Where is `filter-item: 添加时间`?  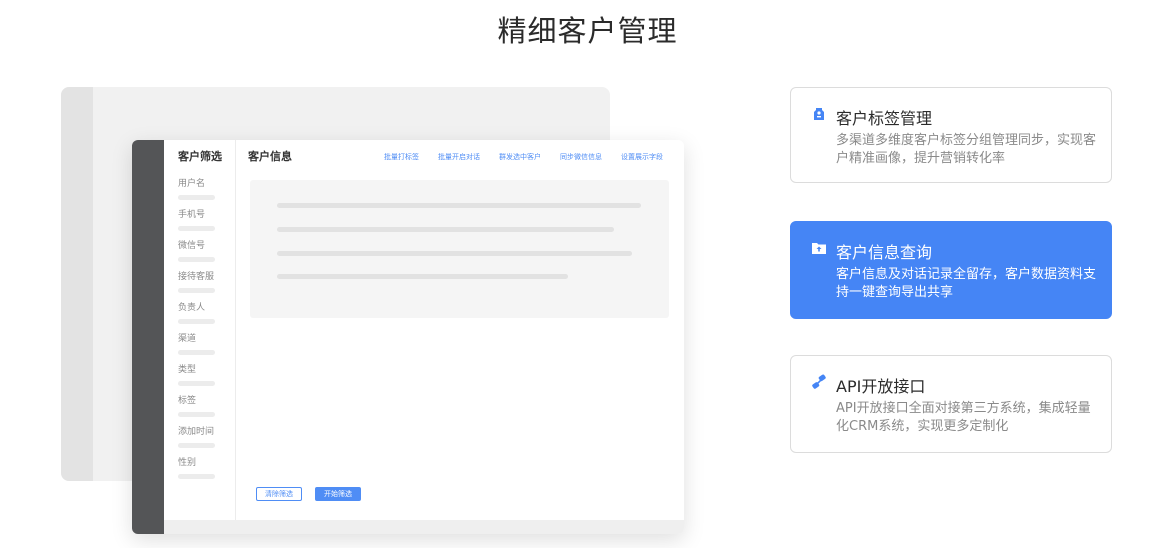
filter-item: 添加时间 is located at coordinates (203, 441).